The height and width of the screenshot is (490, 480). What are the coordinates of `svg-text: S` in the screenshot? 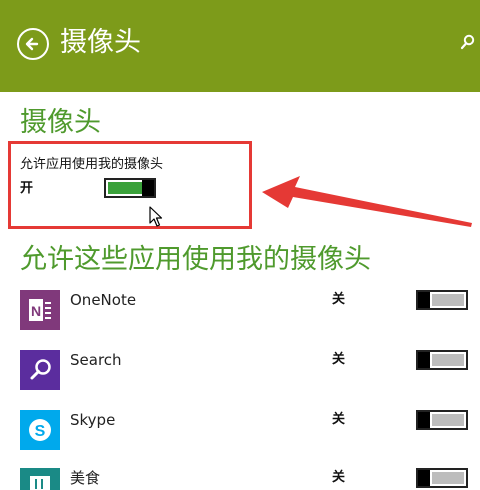 It's located at (40, 431).